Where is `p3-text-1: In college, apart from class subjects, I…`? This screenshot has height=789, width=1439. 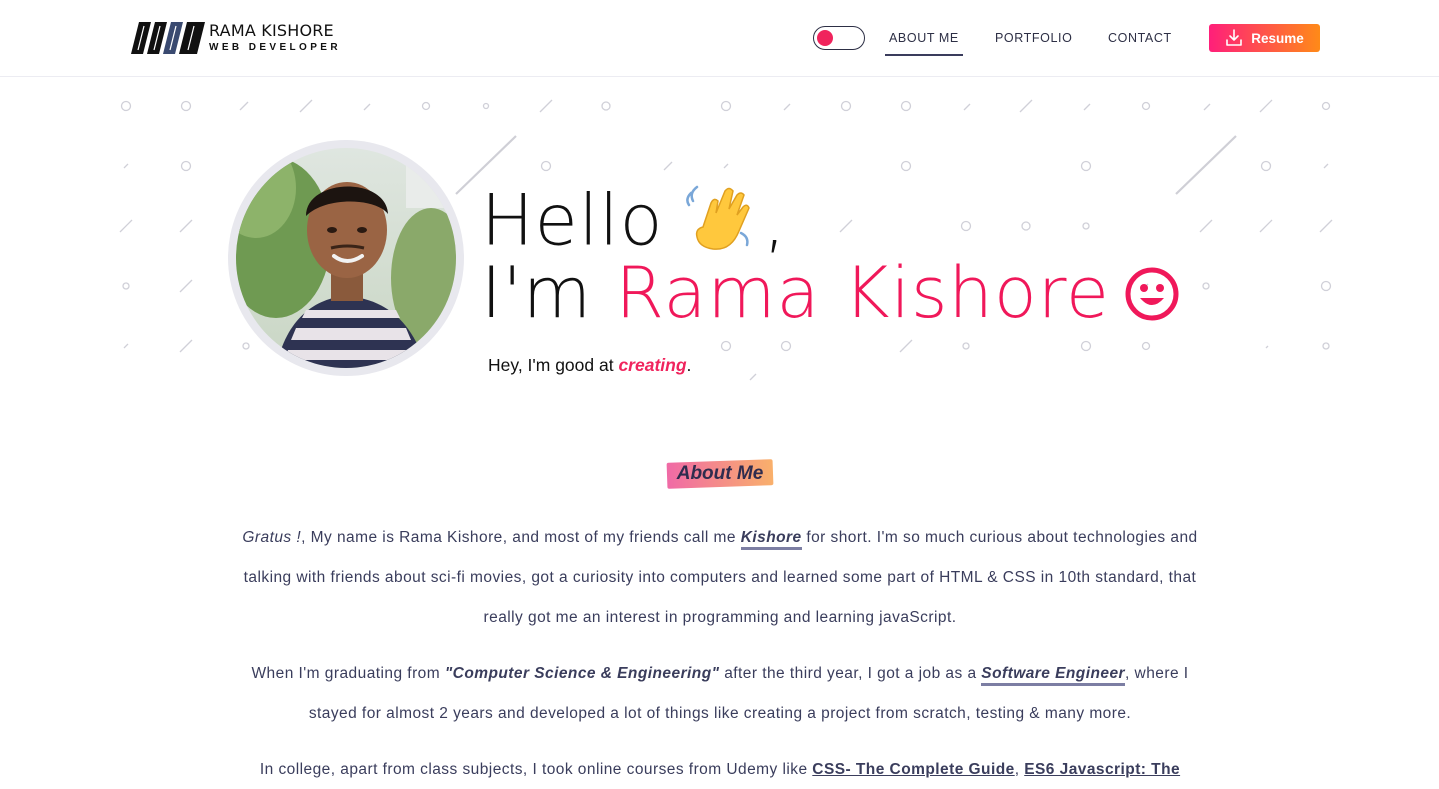 p3-text-1: In college, apart from class subjects, I… is located at coordinates (536, 769).